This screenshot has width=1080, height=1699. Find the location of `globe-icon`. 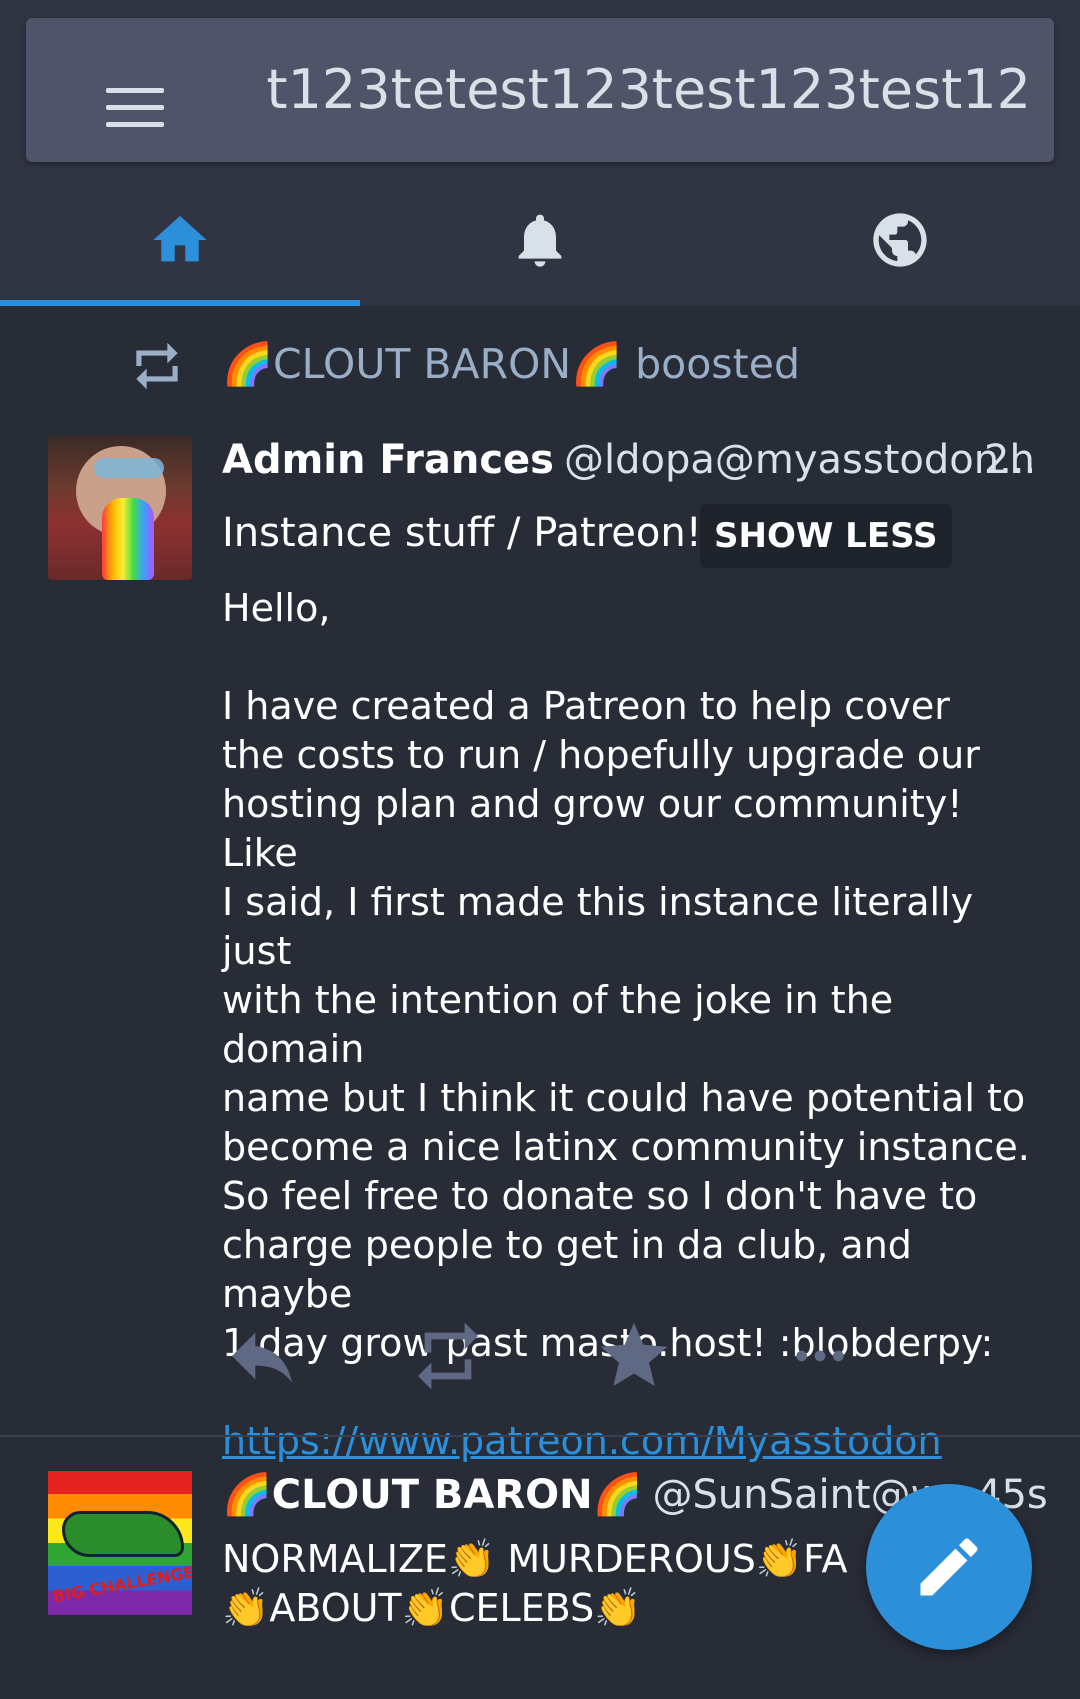

globe-icon is located at coordinates (900, 240).